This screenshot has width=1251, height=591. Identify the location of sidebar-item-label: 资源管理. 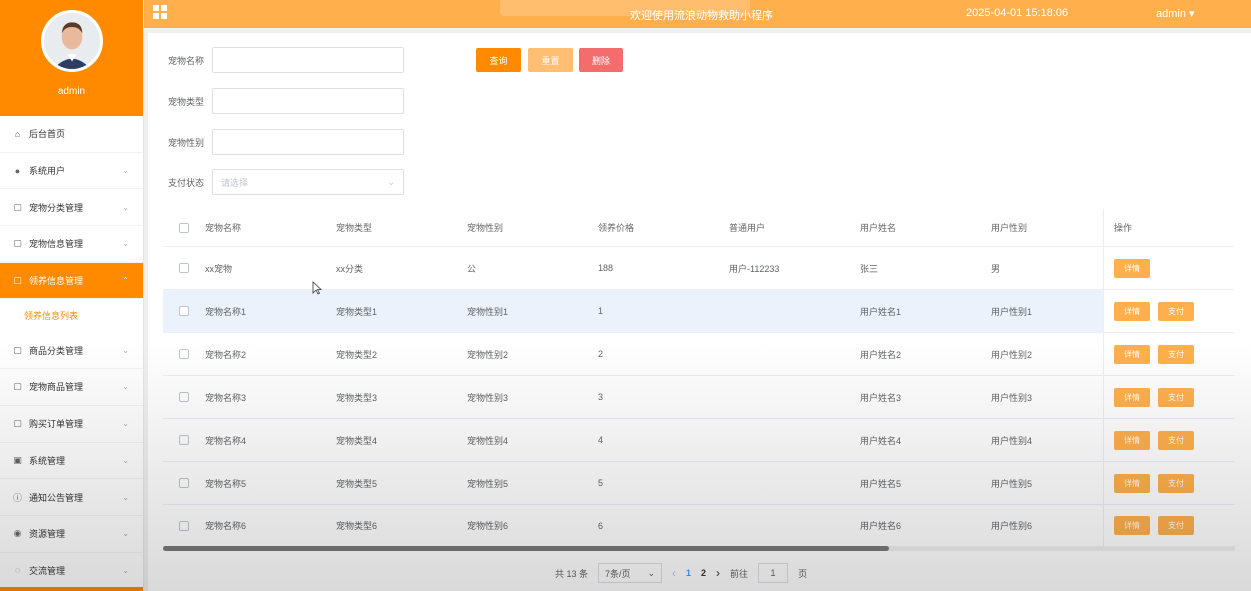
(47, 534).